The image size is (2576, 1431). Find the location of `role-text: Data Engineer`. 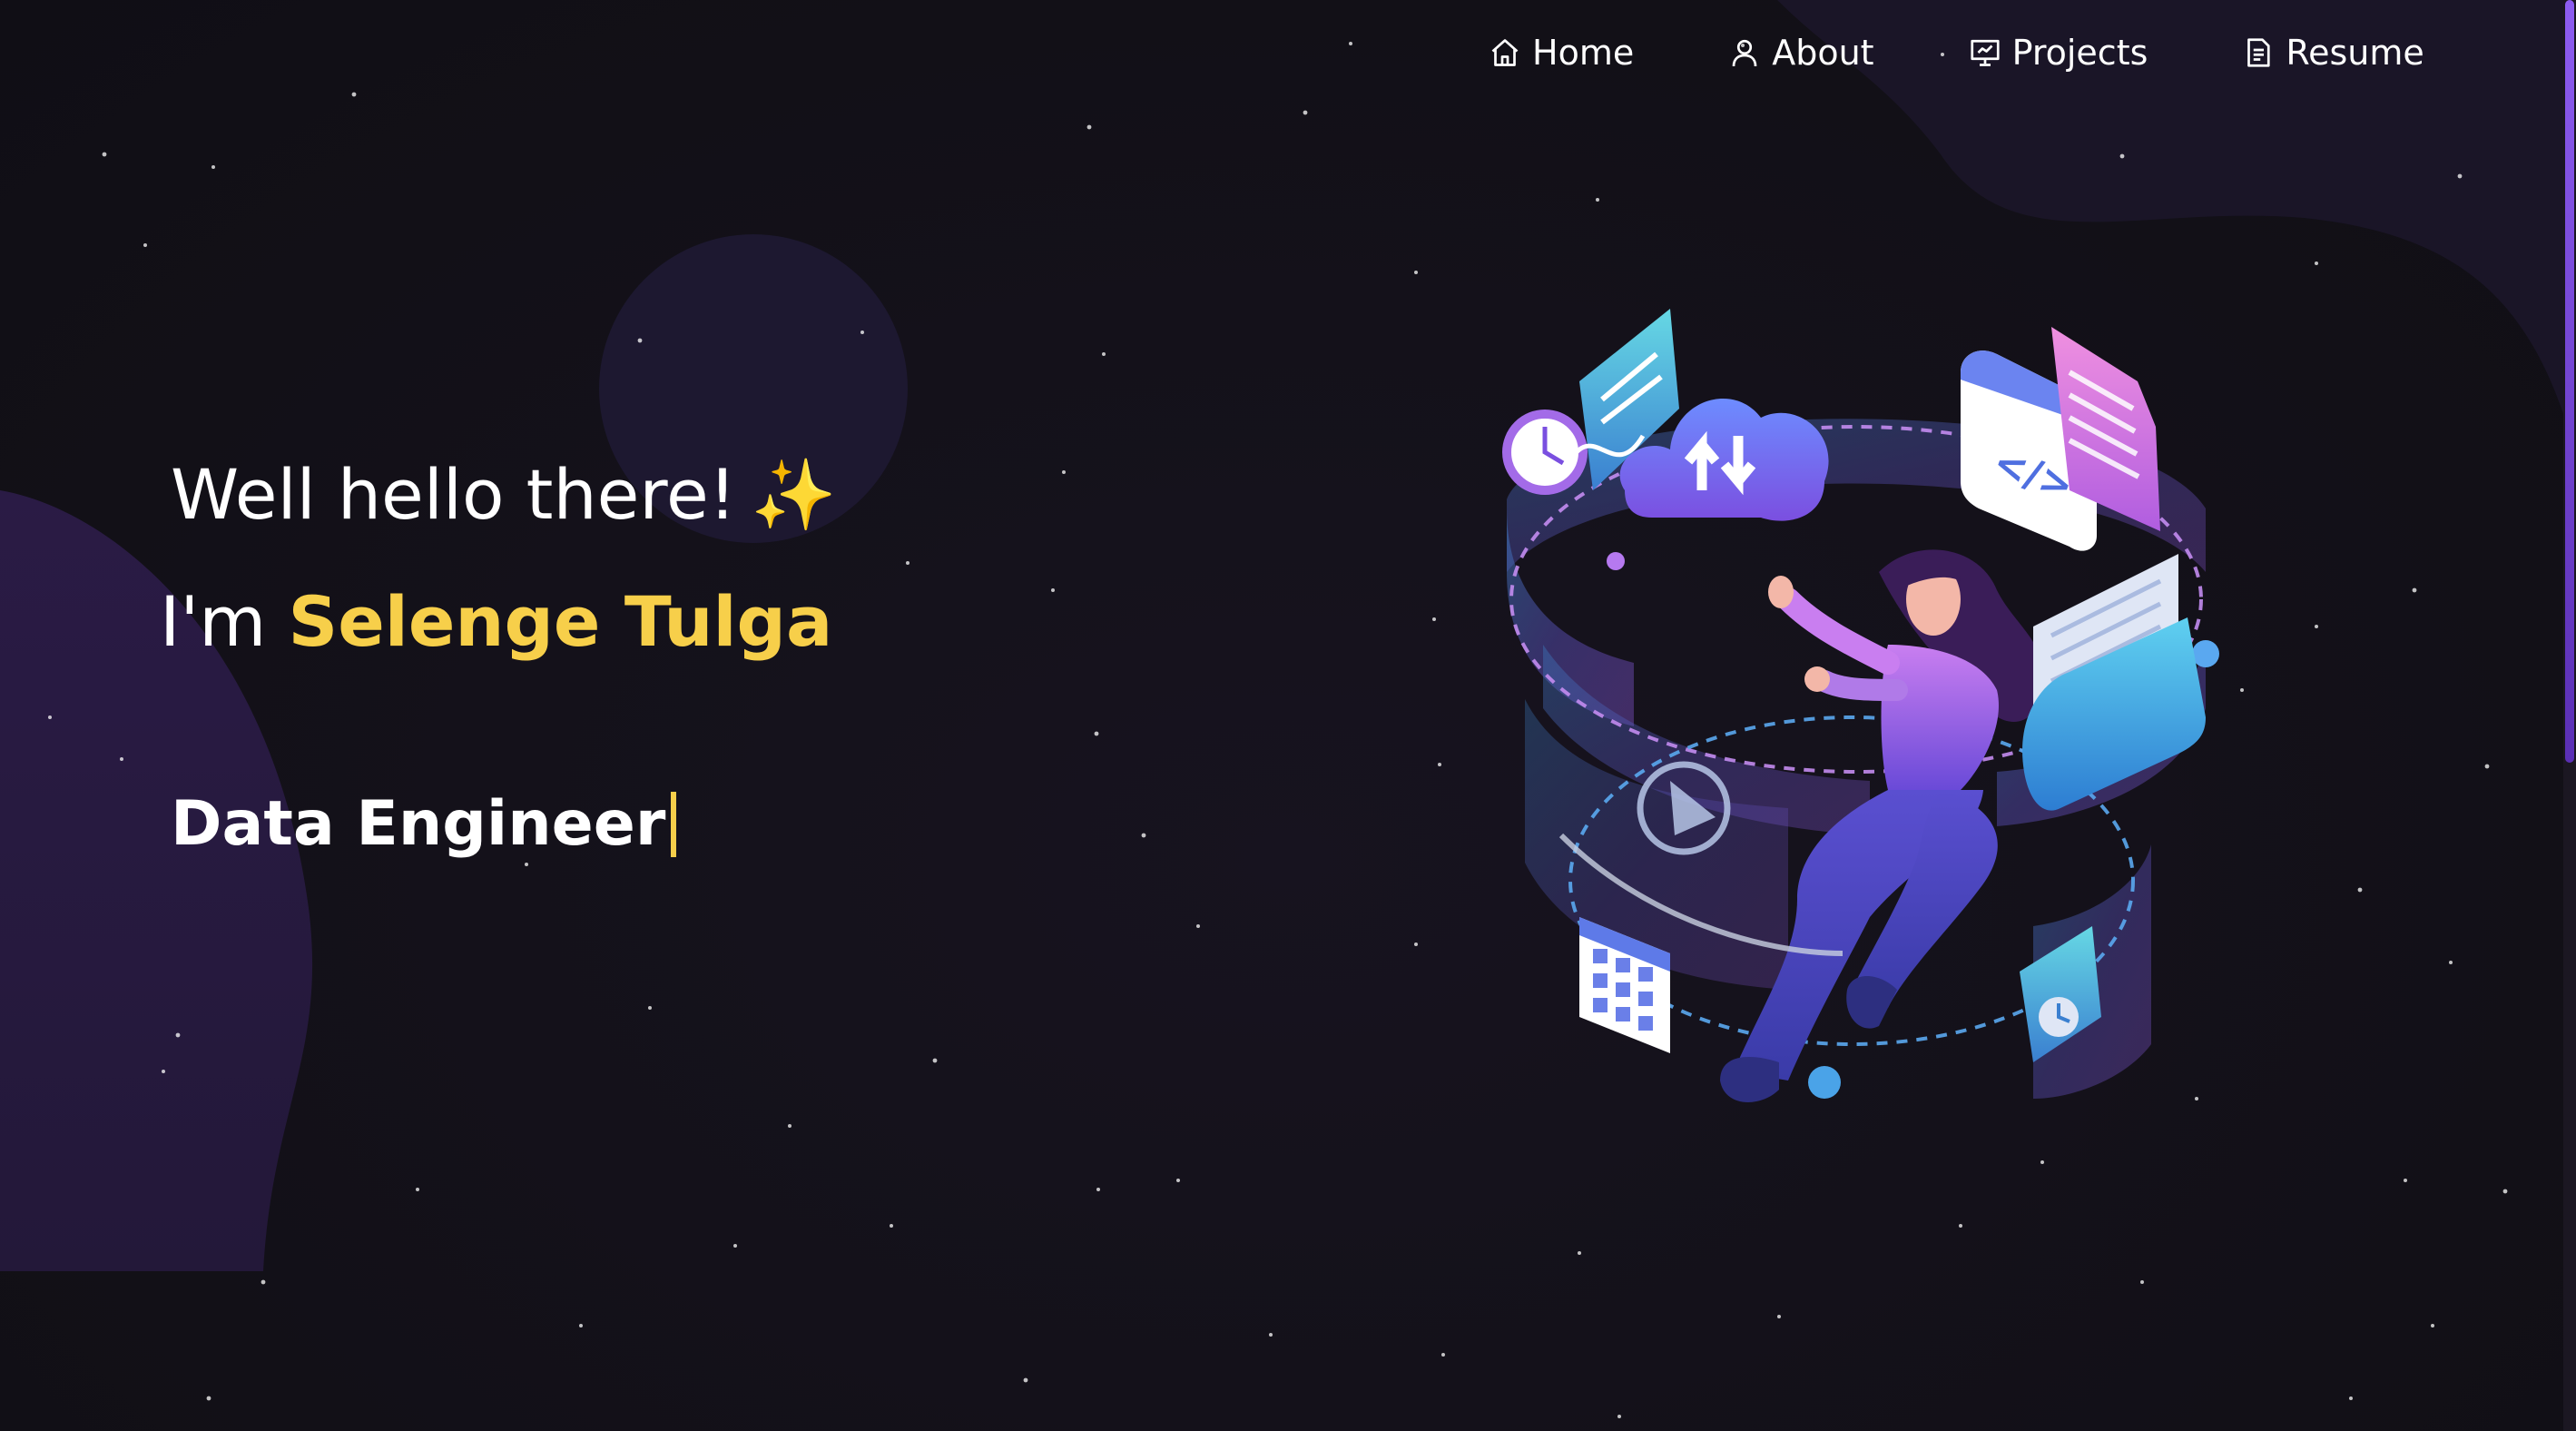

role-text: Data Engineer is located at coordinates (418, 824).